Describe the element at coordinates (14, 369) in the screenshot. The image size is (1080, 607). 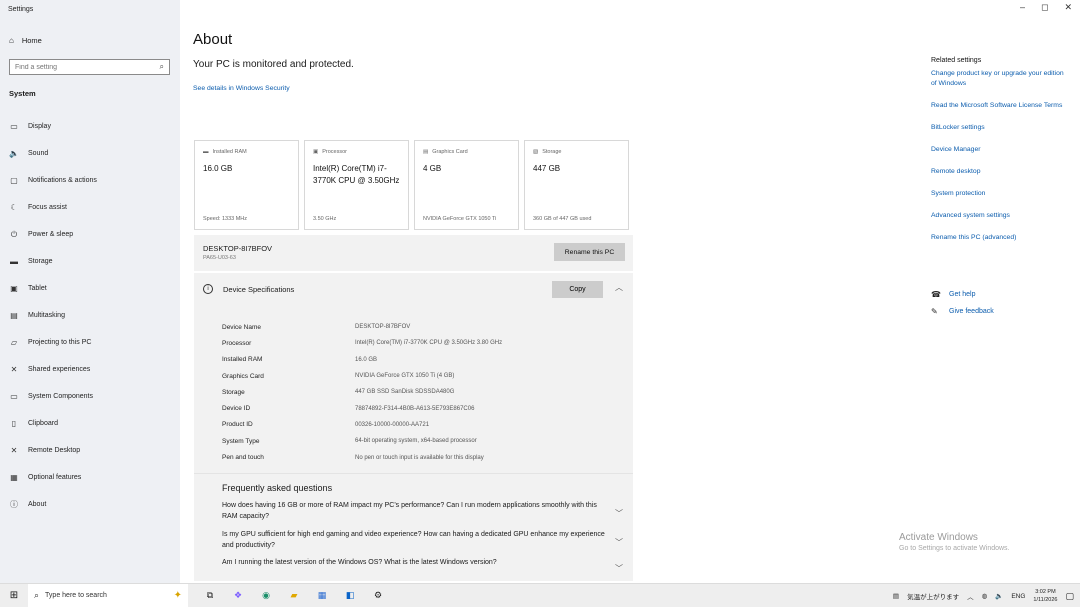
I see `shared-experiences-icon: ✕` at that location.